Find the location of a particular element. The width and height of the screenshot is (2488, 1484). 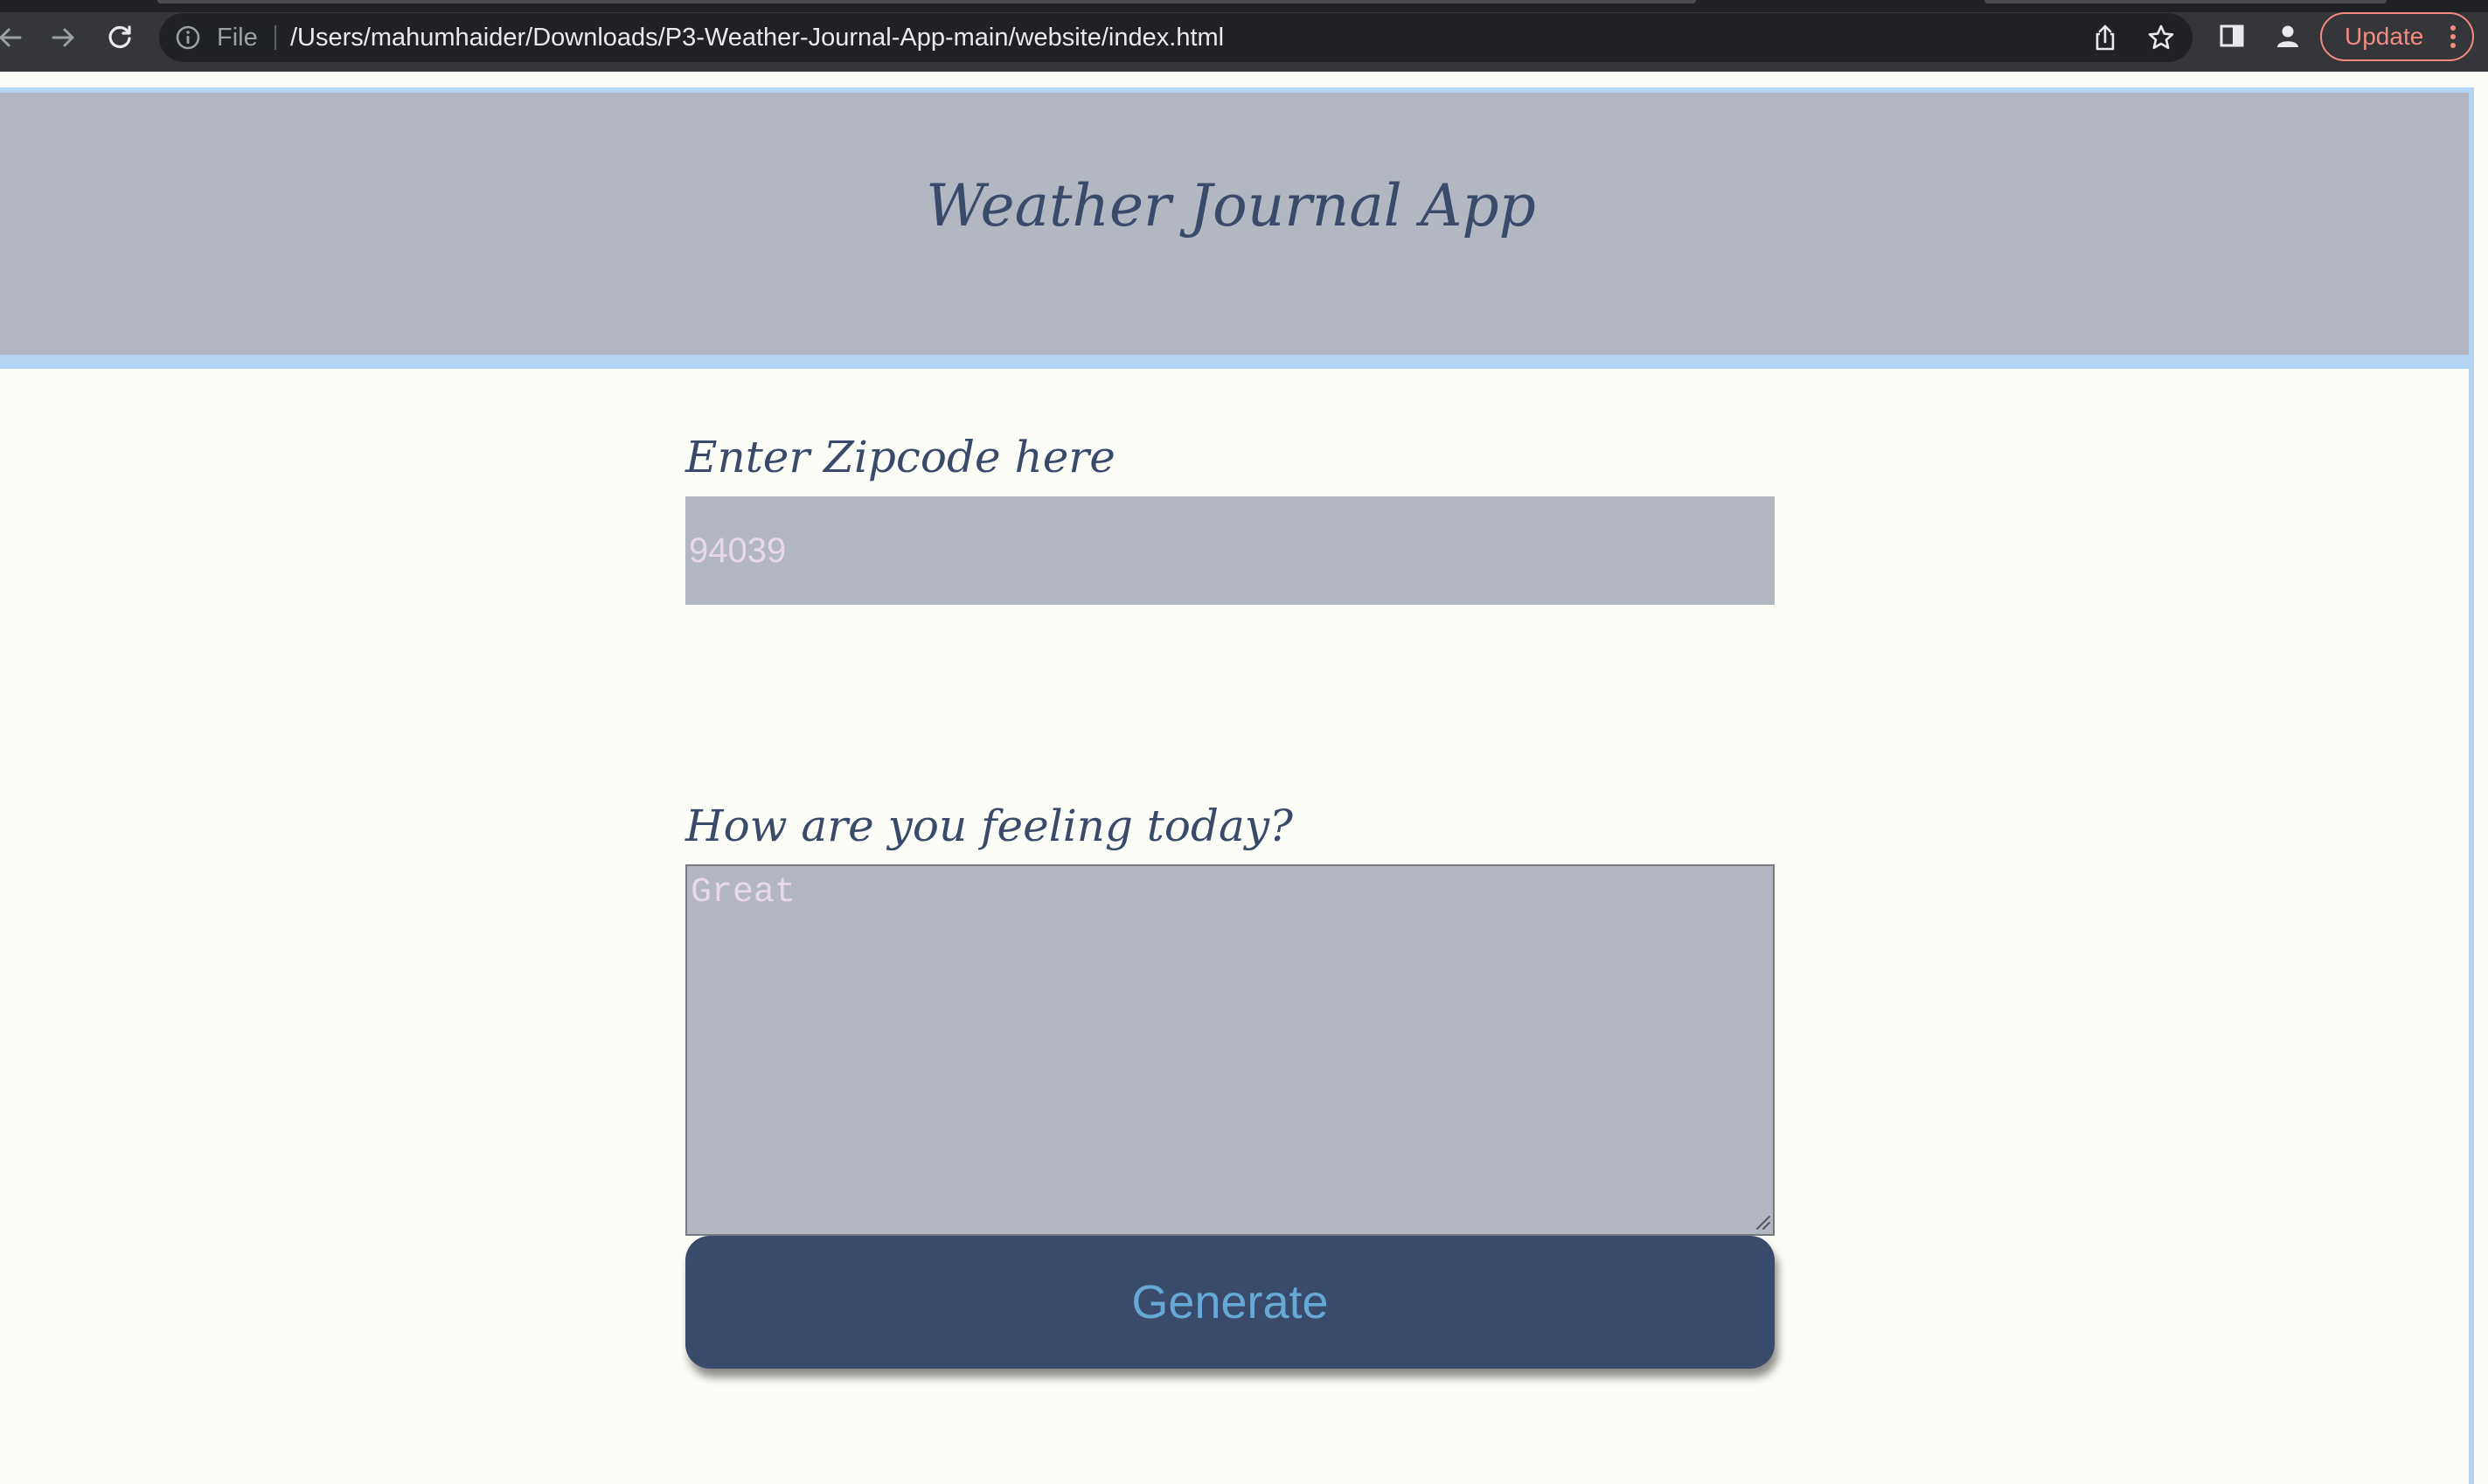

more-vert-icon is located at coordinates (2453, 36).